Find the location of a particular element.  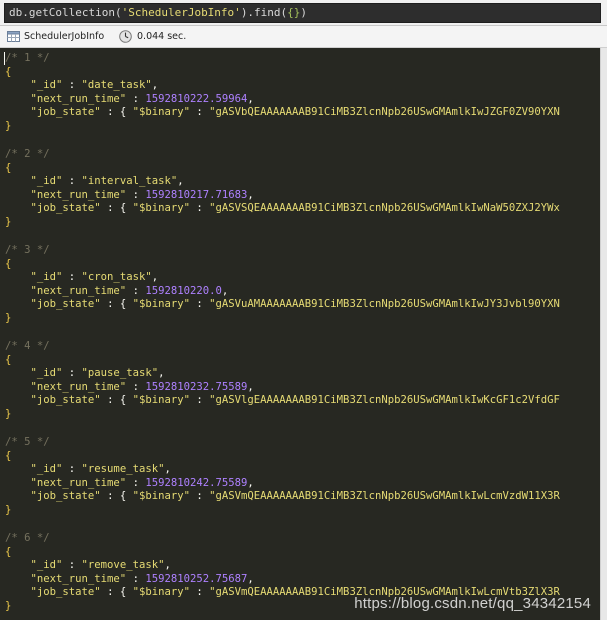

next-run-time-value: 1592810242.75589 is located at coordinates (196, 482).